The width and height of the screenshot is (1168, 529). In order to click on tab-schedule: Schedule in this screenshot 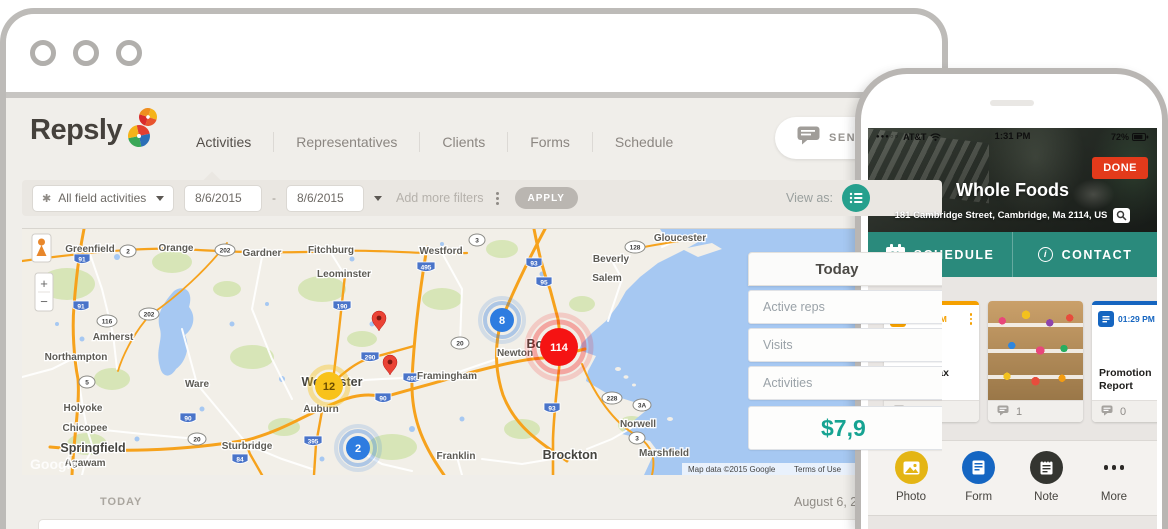, I will do `click(644, 142)`.